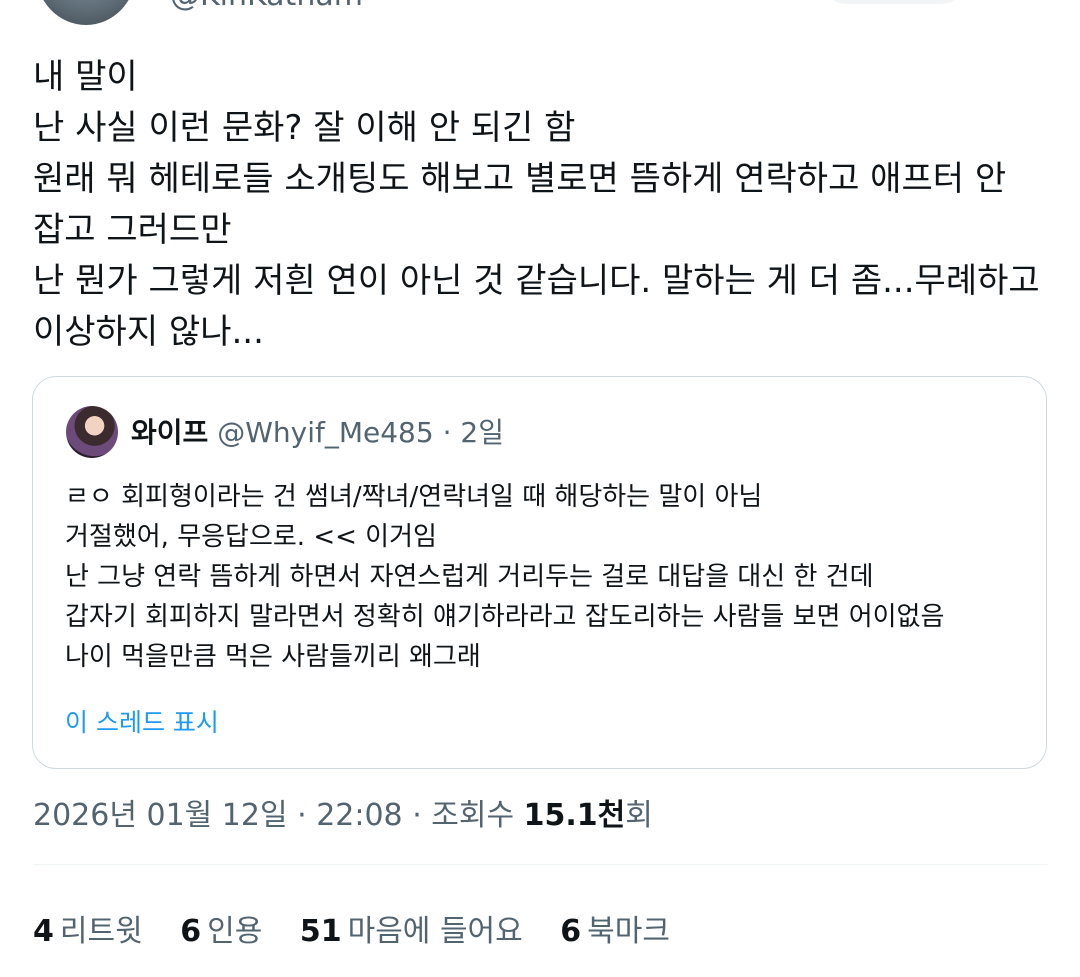 This screenshot has width=1080, height=977. What do you see at coordinates (142, 721) in the screenshot?
I see `show-thread-link: 이 스레드 표시` at bounding box center [142, 721].